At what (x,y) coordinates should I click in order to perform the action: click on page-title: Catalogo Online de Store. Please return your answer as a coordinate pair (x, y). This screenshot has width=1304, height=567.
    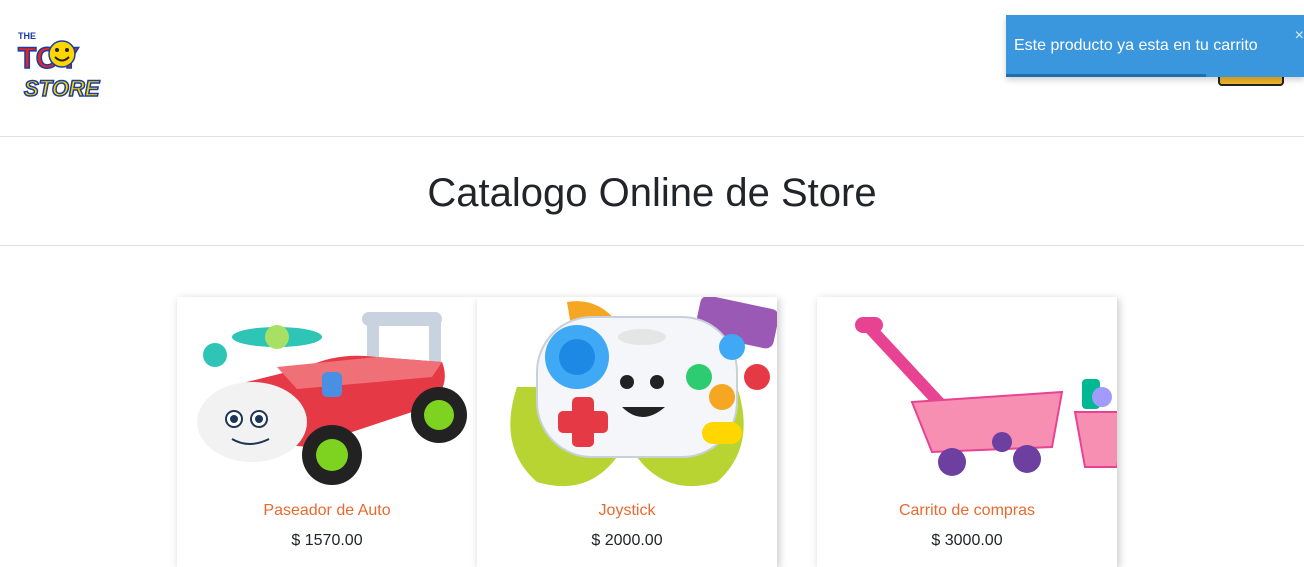
    Looking at the image, I should click on (652, 193).